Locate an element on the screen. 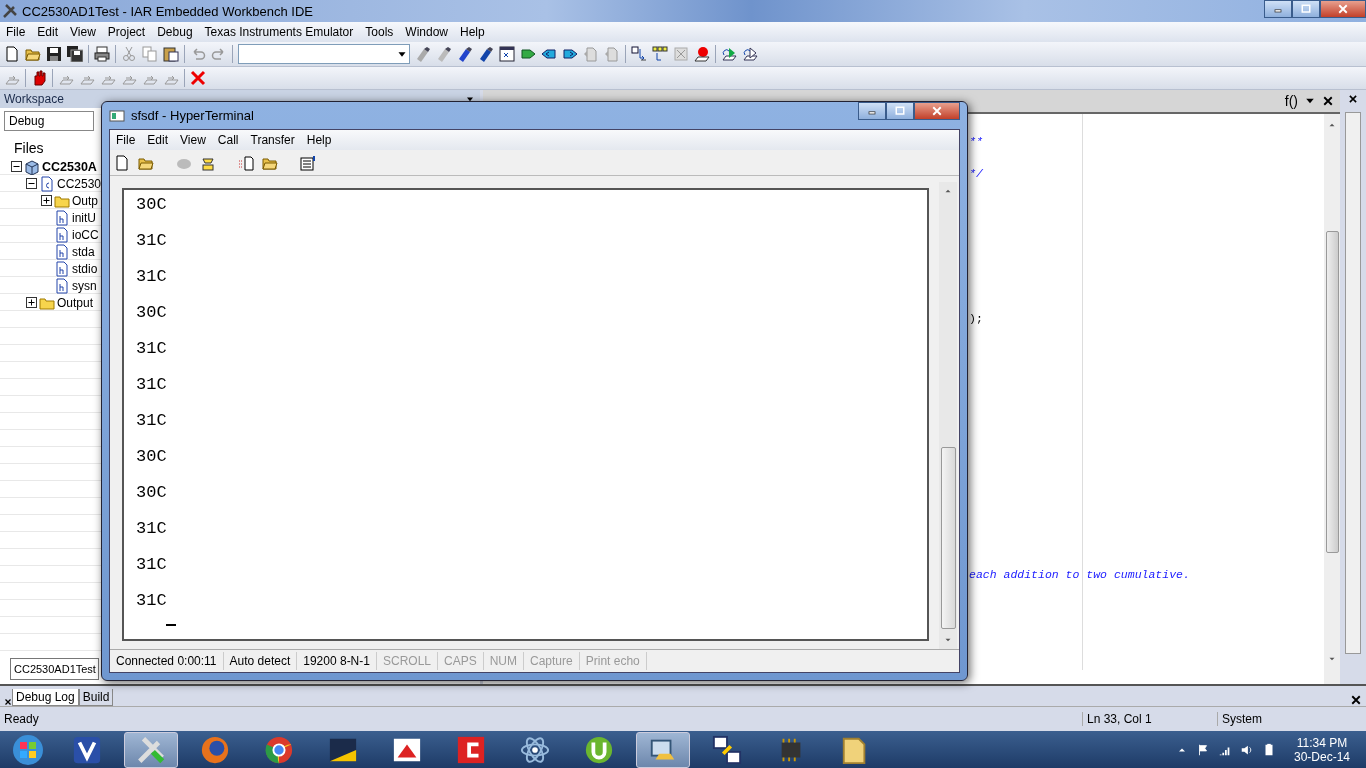 The image size is (1366, 768). run-icon is located at coordinates (729, 54).